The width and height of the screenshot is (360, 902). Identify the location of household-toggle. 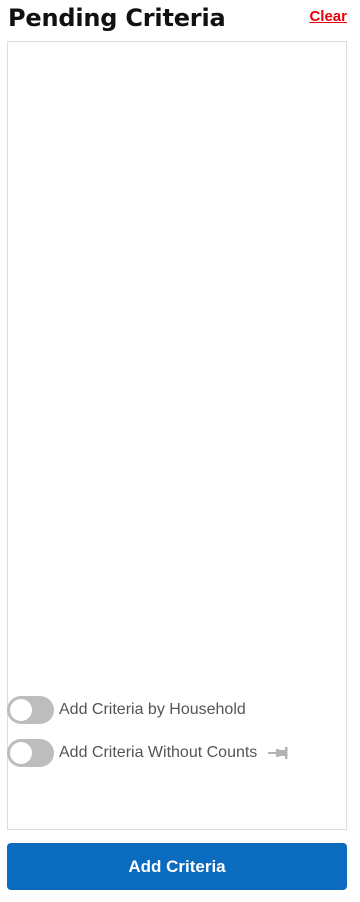
(30, 710).